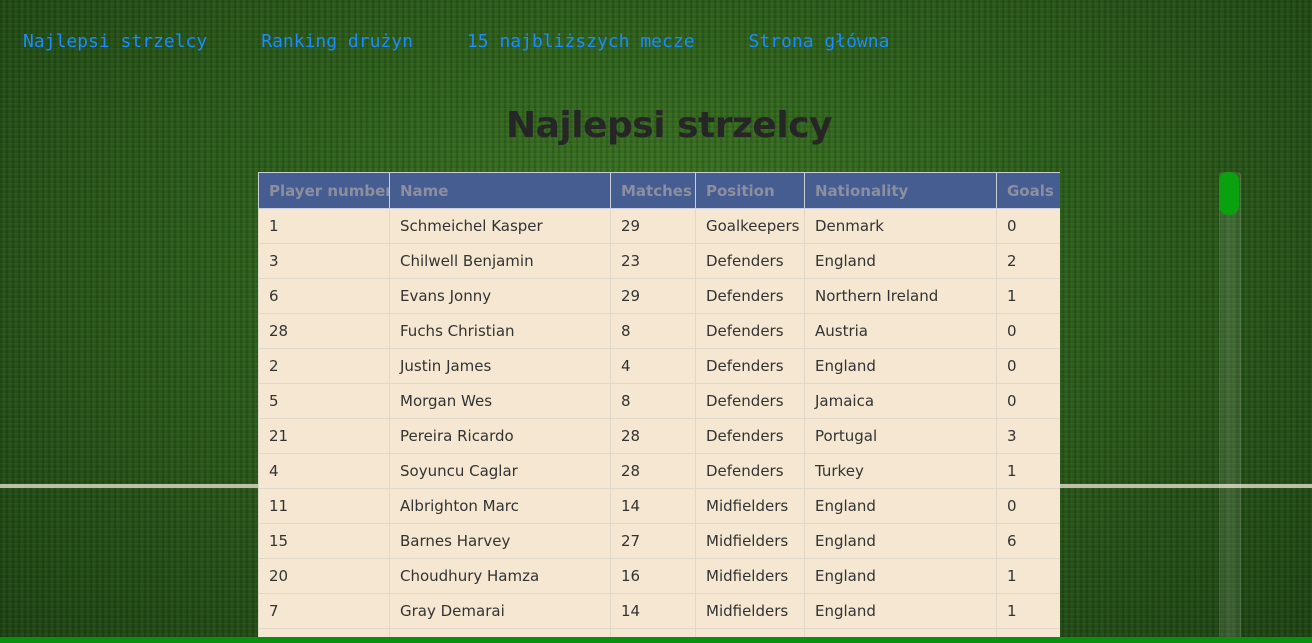 This screenshot has height=643, width=1312. I want to click on cell-goals: 2, so click(1028, 261).